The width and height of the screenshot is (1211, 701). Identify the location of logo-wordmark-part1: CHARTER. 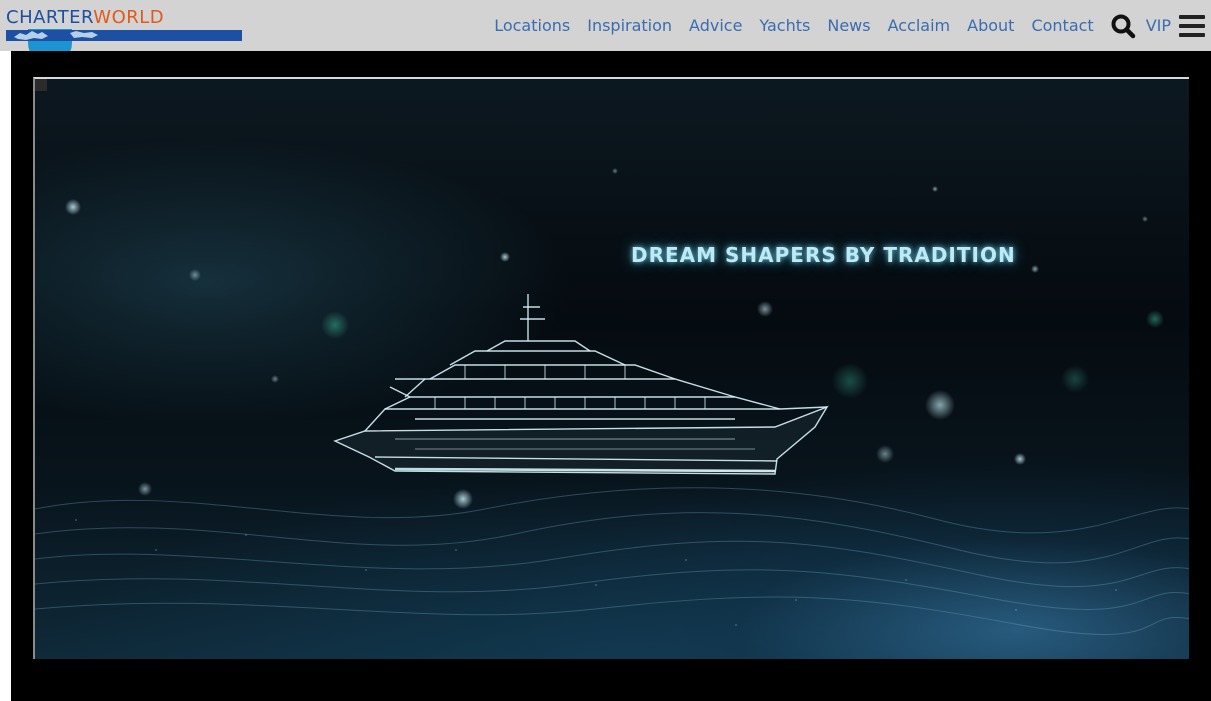
(50, 17).